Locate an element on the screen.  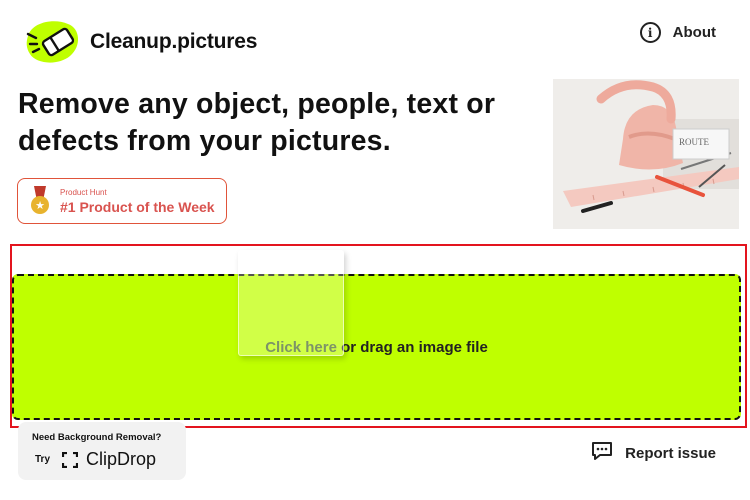
medal-icon: ★ is located at coordinates (40, 201).